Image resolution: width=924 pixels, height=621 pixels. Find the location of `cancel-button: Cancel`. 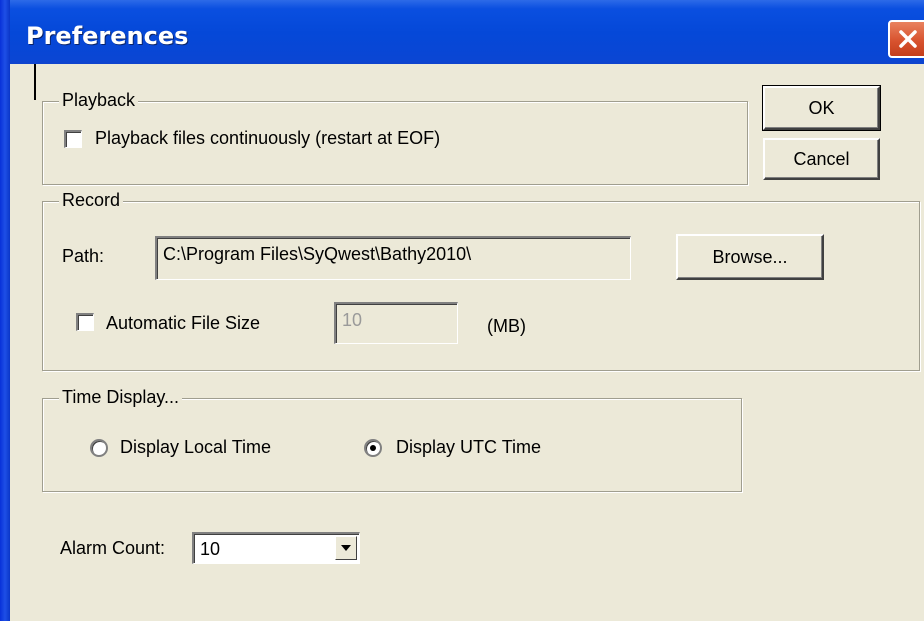

cancel-button: Cancel is located at coordinates (821, 159).